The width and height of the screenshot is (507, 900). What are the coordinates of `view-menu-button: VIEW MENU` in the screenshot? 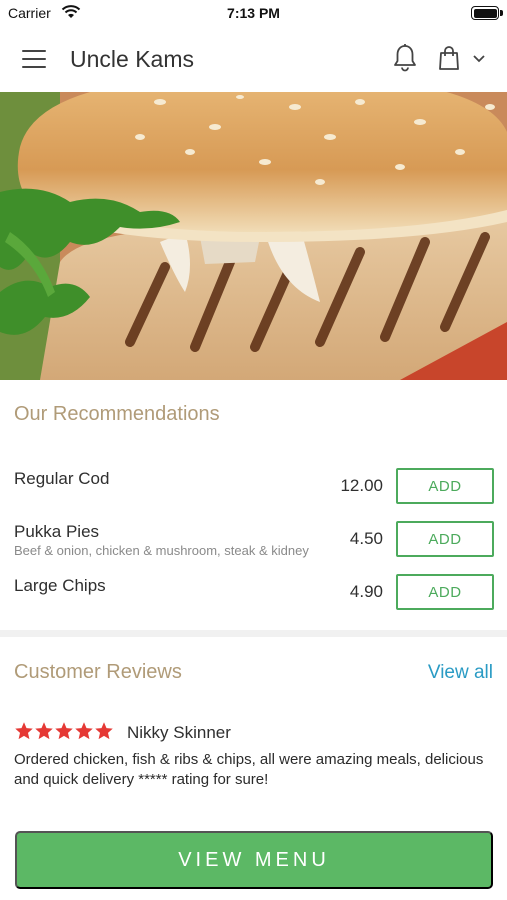 It's located at (254, 860).